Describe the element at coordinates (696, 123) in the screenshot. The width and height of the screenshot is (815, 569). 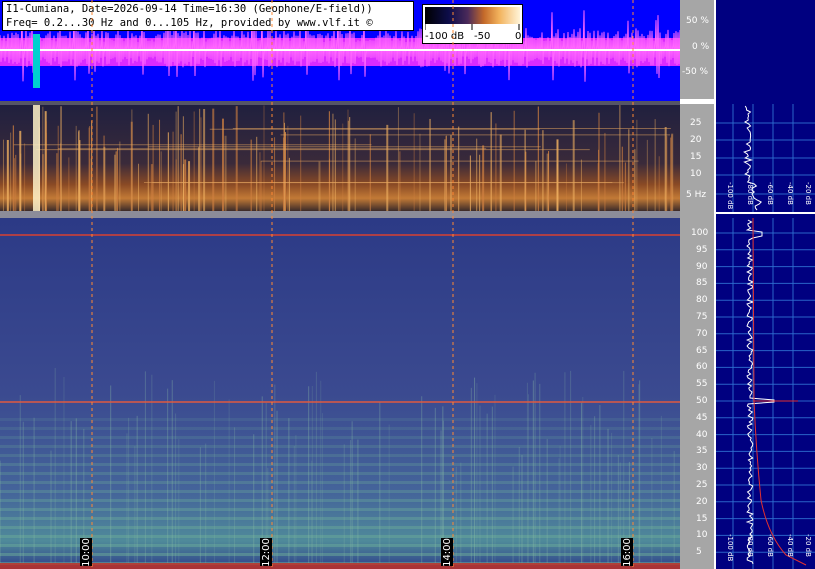
I see `geo-tick-25: 25` at that location.